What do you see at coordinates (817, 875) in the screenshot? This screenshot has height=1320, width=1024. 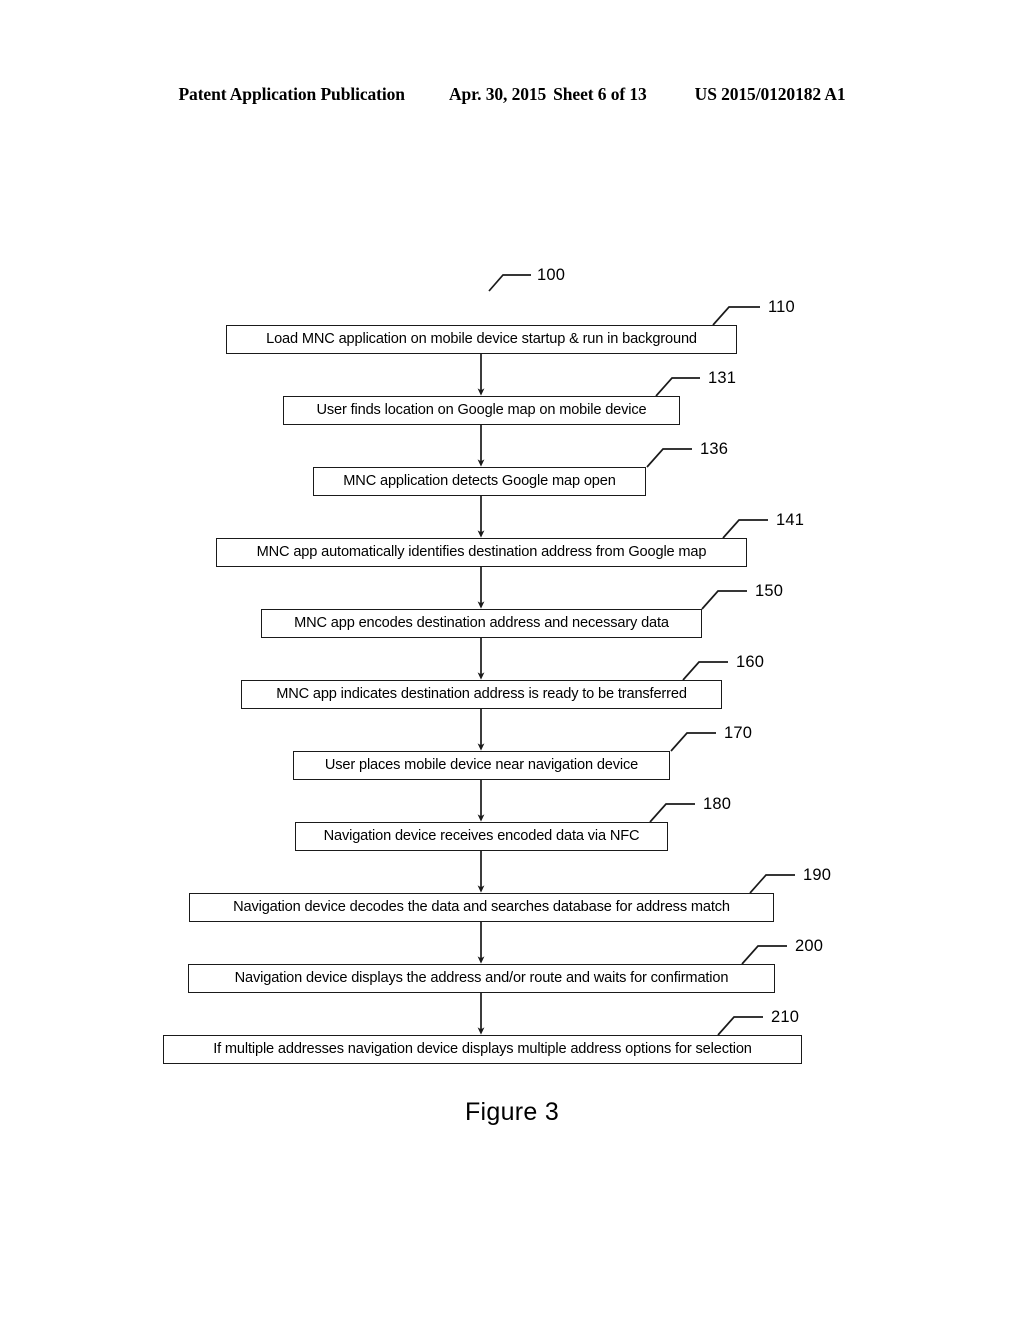 I see `reference-numeral-190: 190` at bounding box center [817, 875].